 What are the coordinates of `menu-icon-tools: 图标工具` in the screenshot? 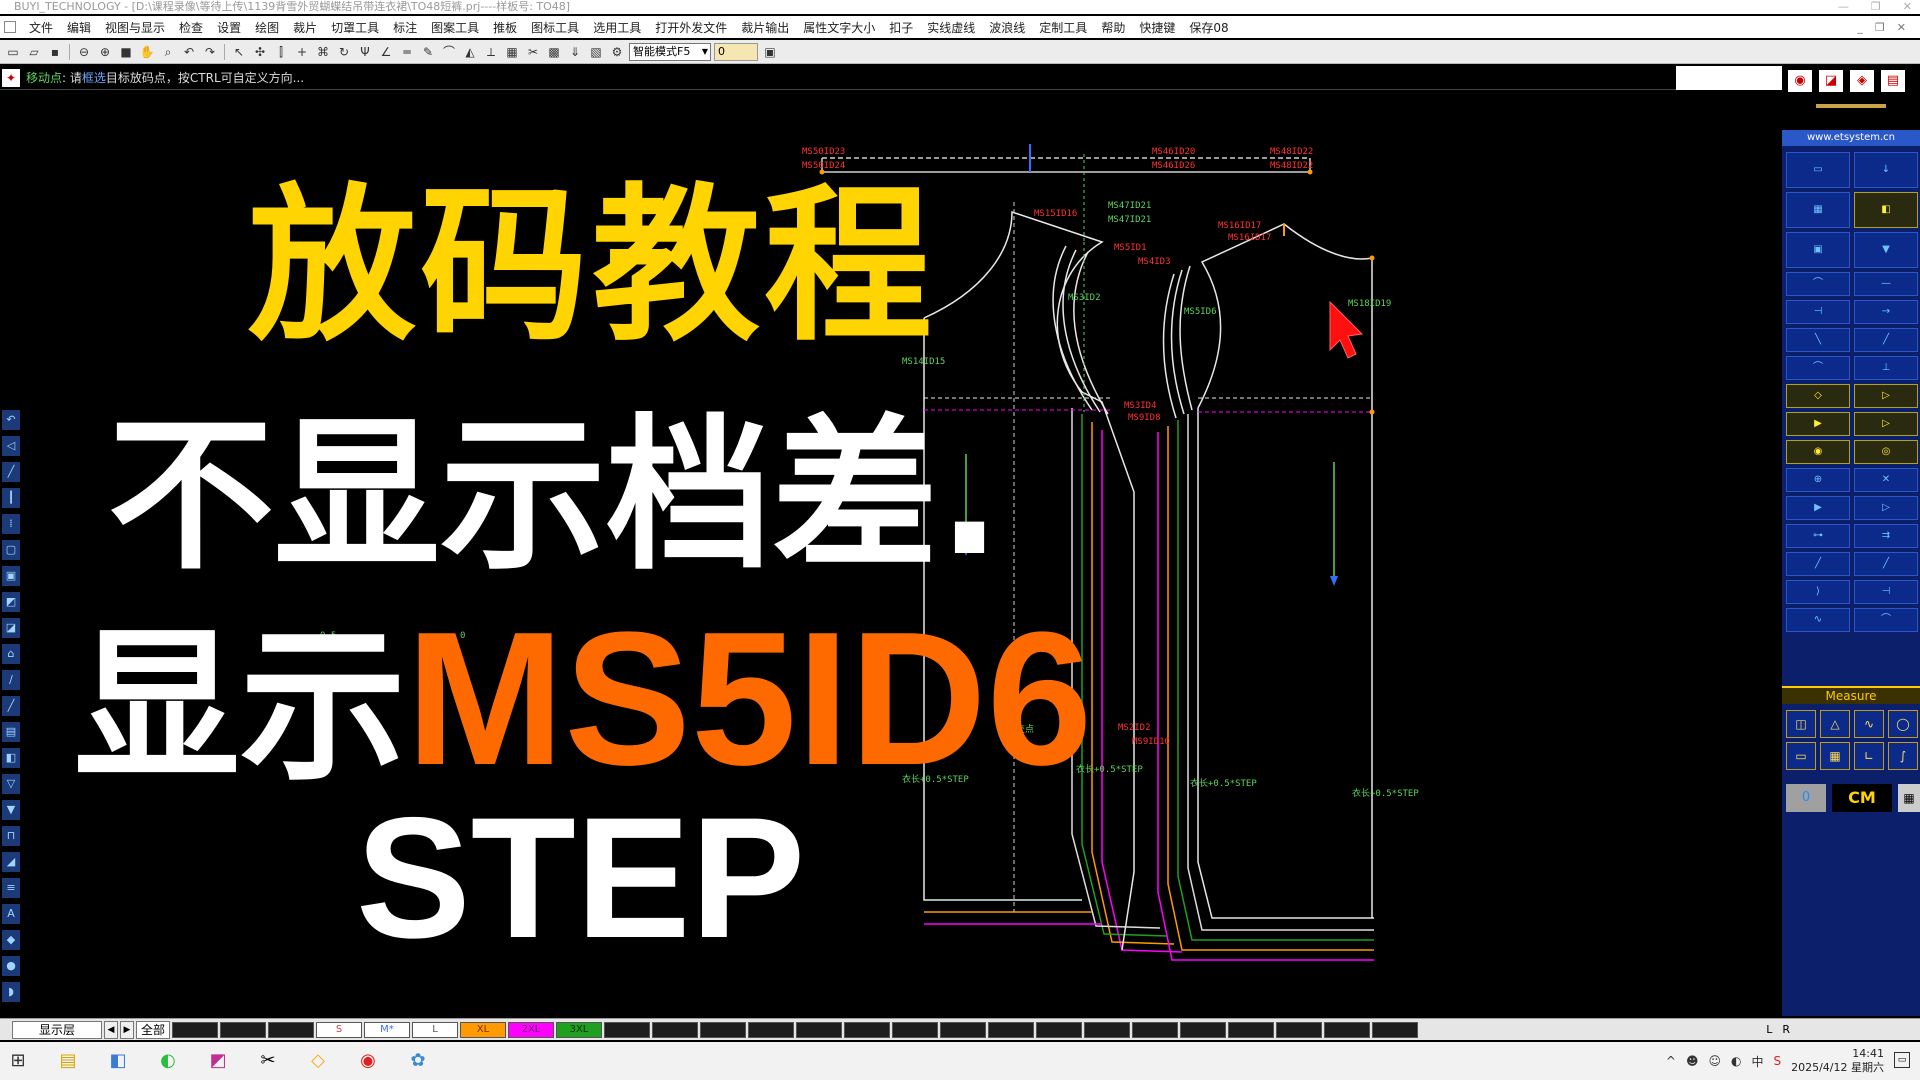 It's located at (555, 27).